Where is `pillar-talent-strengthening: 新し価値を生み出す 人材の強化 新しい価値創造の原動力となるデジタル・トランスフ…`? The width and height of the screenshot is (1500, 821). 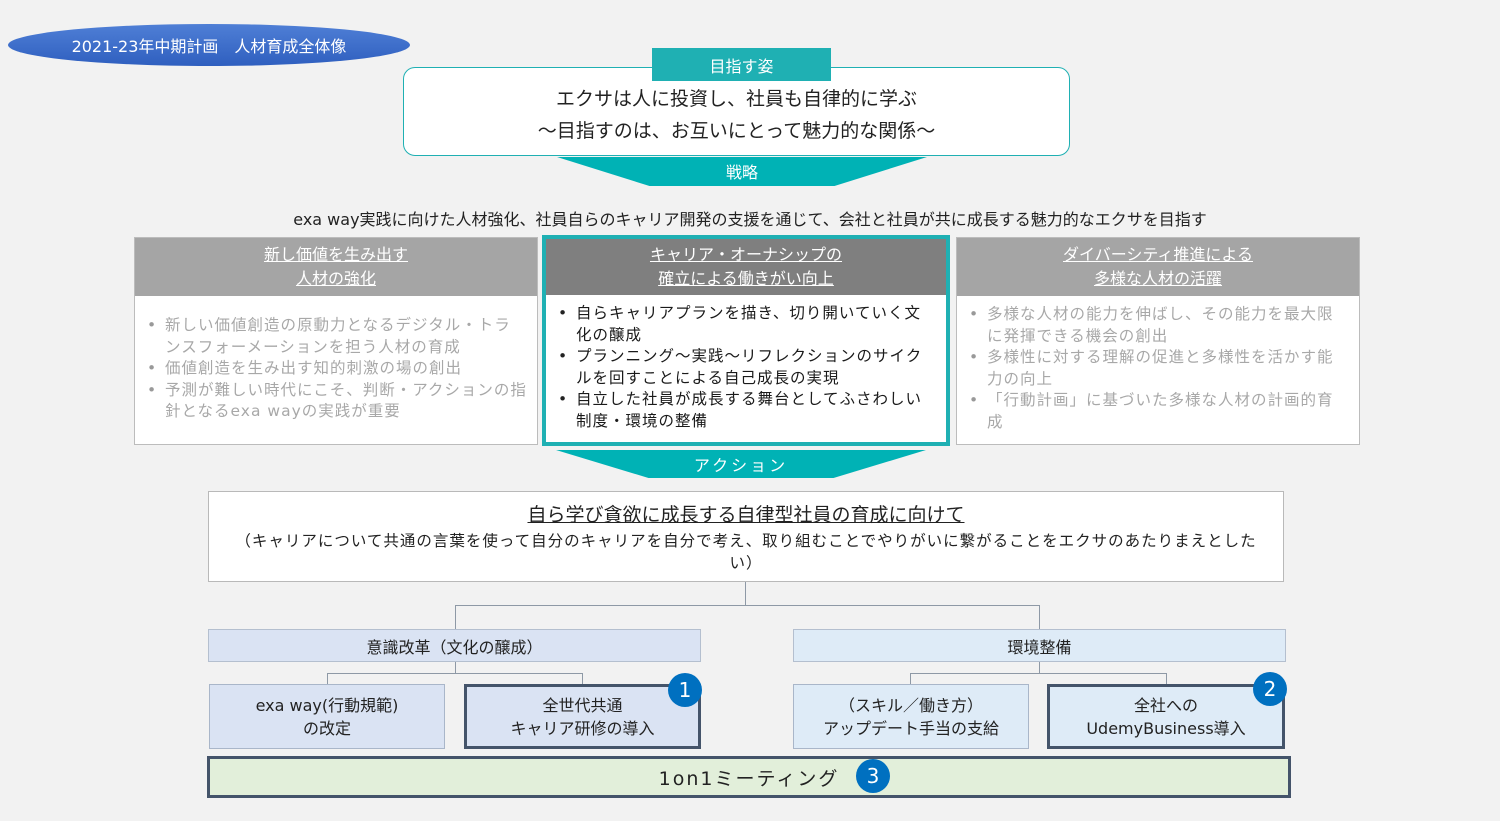 pillar-talent-strengthening: 新し価値を生み出す 人材の強化 新しい価値創造の原動力となるデジタル・トランスフ… is located at coordinates (336, 341).